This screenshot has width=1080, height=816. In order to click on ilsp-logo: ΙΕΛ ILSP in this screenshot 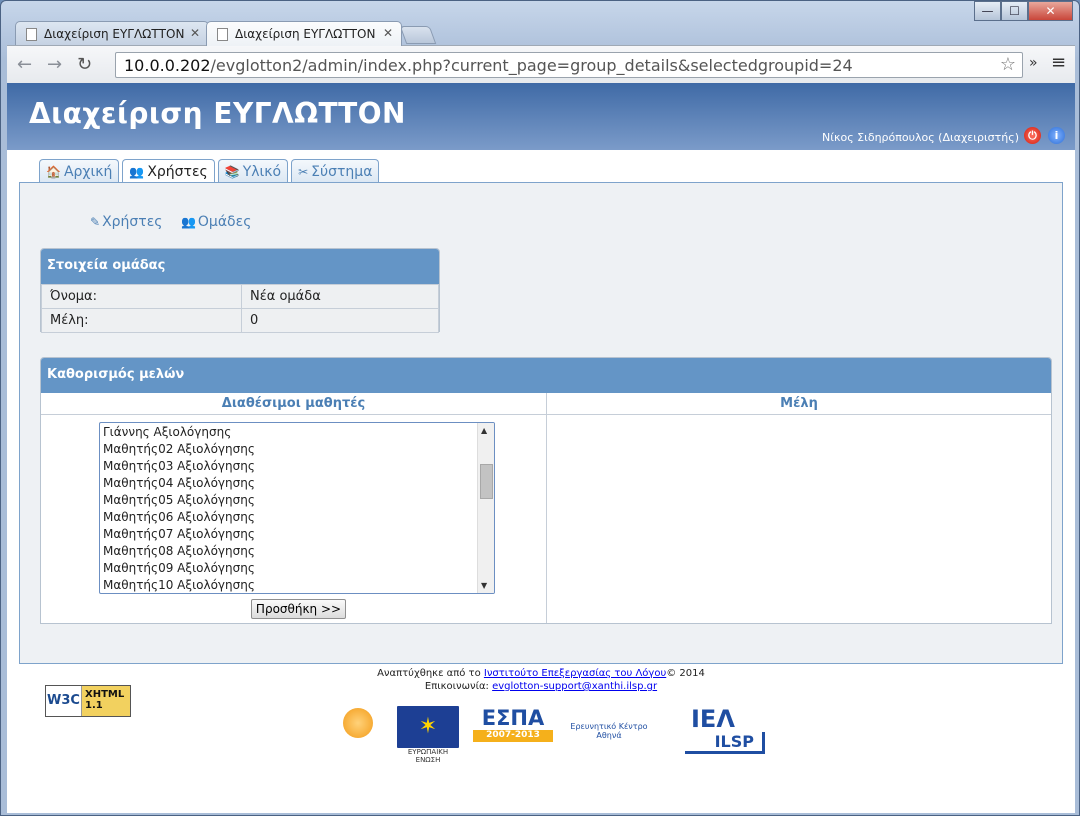, I will do `click(725, 737)`.